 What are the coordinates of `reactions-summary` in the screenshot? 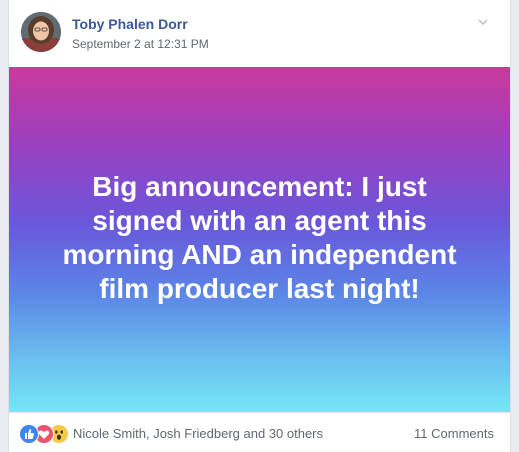 It's located at (49, 434).